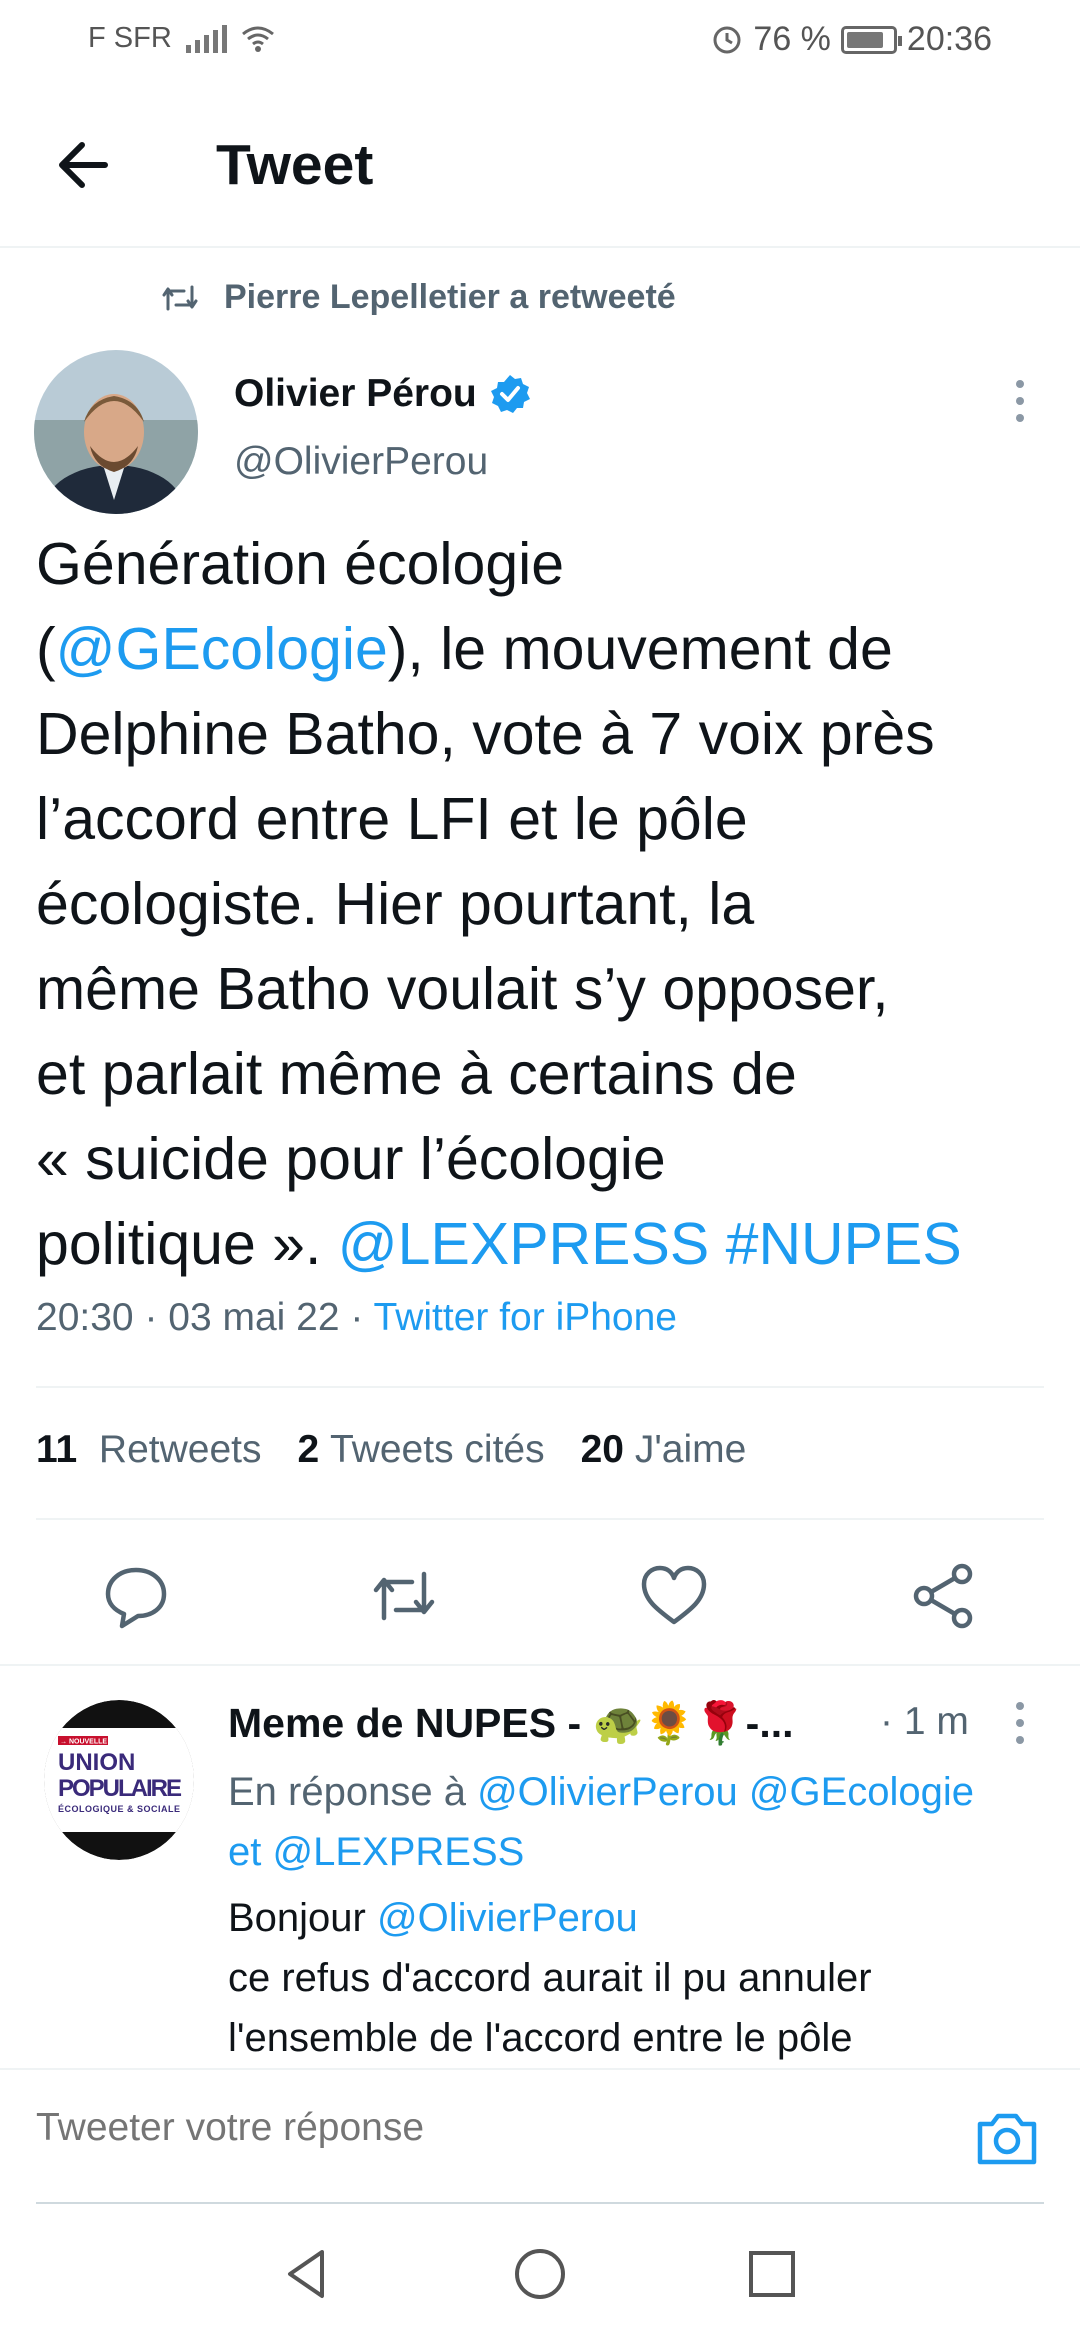  What do you see at coordinates (507, 1918) in the screenshot?
I see `reply-text-mention: @OlivierPerou` at bounding box center [507, 1918].